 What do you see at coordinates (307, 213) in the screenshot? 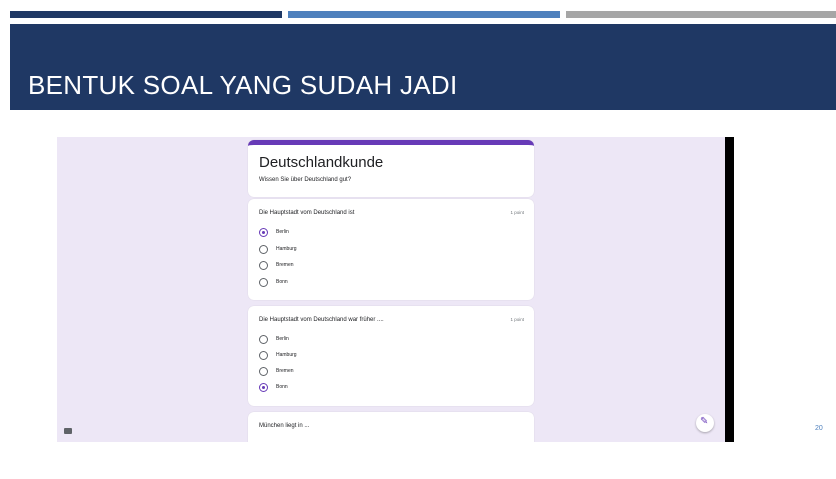
I see `question-text: Die Hauptstadt vom Deutschland ist` at bounding box center [307, 213].